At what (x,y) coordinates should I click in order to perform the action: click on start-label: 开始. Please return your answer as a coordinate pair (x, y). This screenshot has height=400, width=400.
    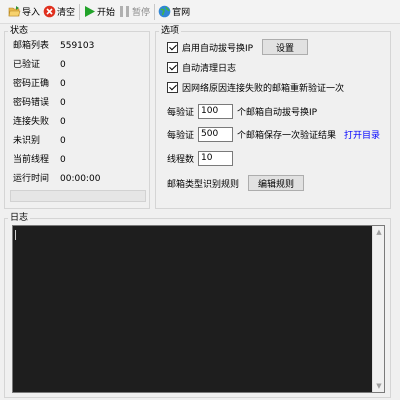
    Looking at the image, I should click on (106, 13).